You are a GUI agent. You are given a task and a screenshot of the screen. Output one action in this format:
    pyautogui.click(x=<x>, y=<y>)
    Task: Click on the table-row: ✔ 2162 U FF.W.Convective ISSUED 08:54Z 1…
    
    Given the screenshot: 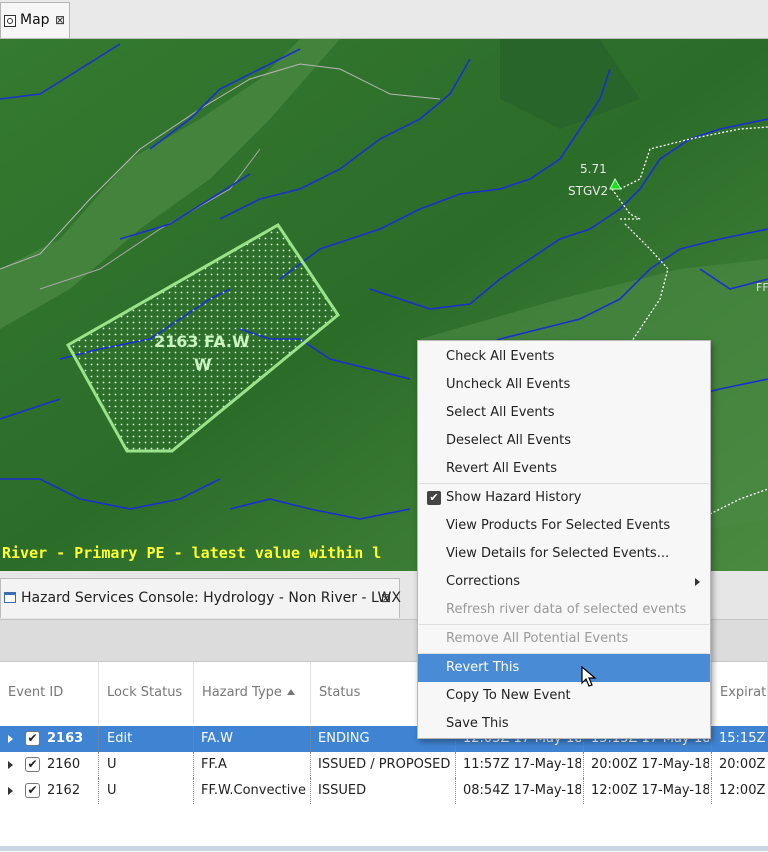 What is the action you would take?
    pyautogui.click(x=384, y=791)
    